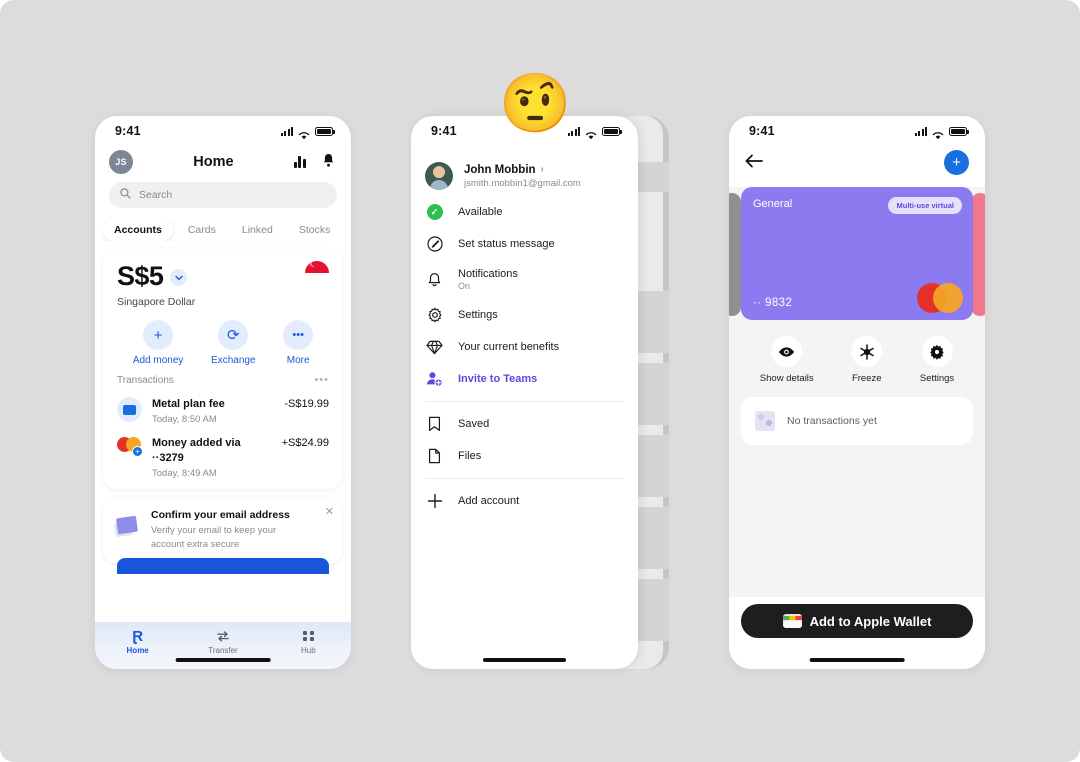 Image resolution: width=1080 pixels, height=762 pixels. I want to click on nav-transfer: Transfer, so click(223, 642).